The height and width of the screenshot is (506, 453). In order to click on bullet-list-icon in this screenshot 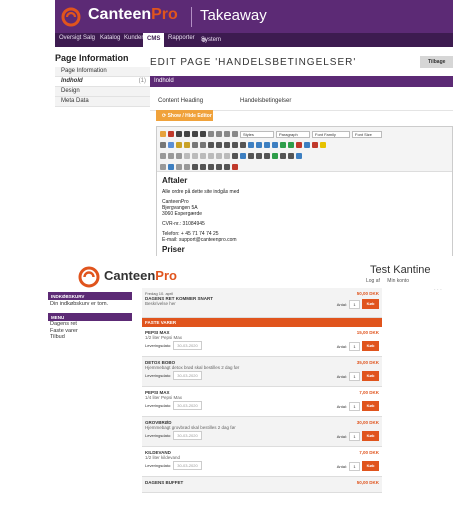, I will do `click(211, 145)`.